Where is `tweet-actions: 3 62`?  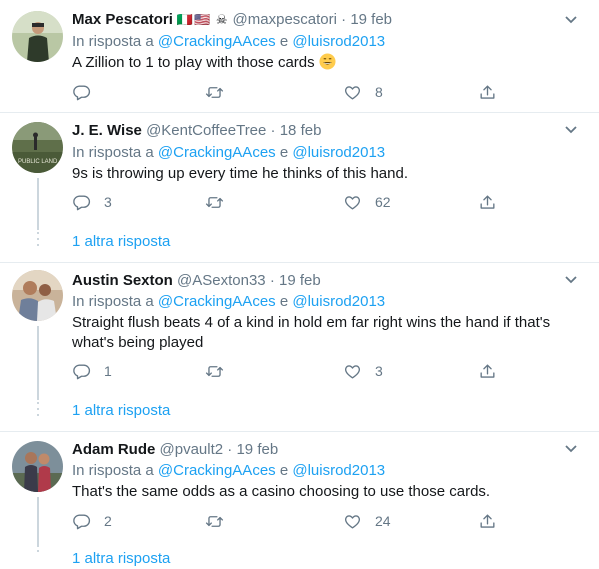
tweet-actions: 3 62 is located at coordinates (292, 202).